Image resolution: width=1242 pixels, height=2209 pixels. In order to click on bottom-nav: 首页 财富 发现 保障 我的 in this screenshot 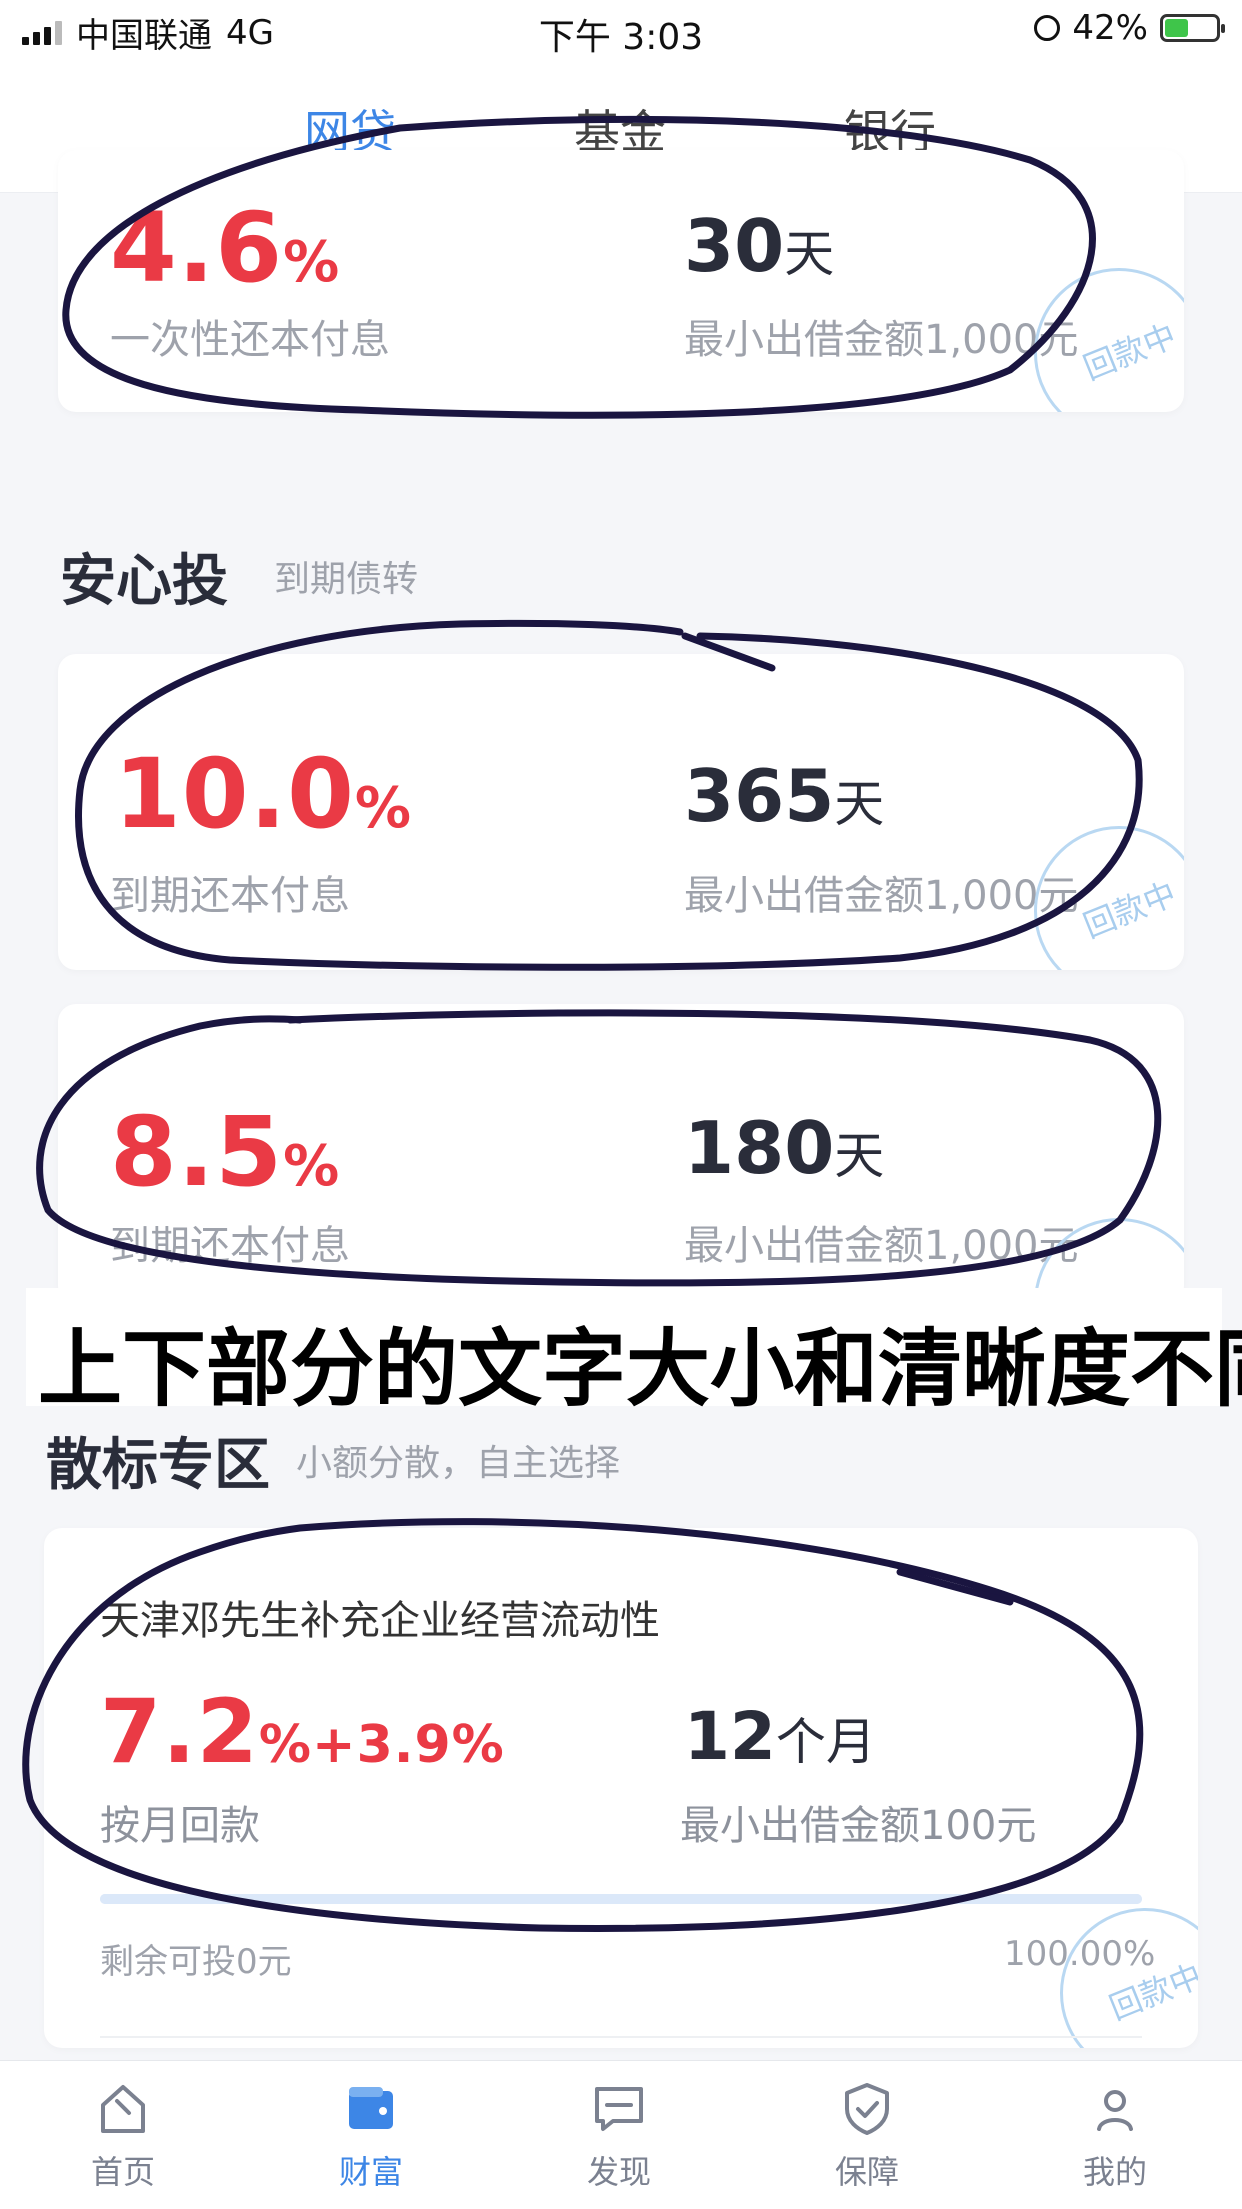, I will do `click(621, 2134)`.